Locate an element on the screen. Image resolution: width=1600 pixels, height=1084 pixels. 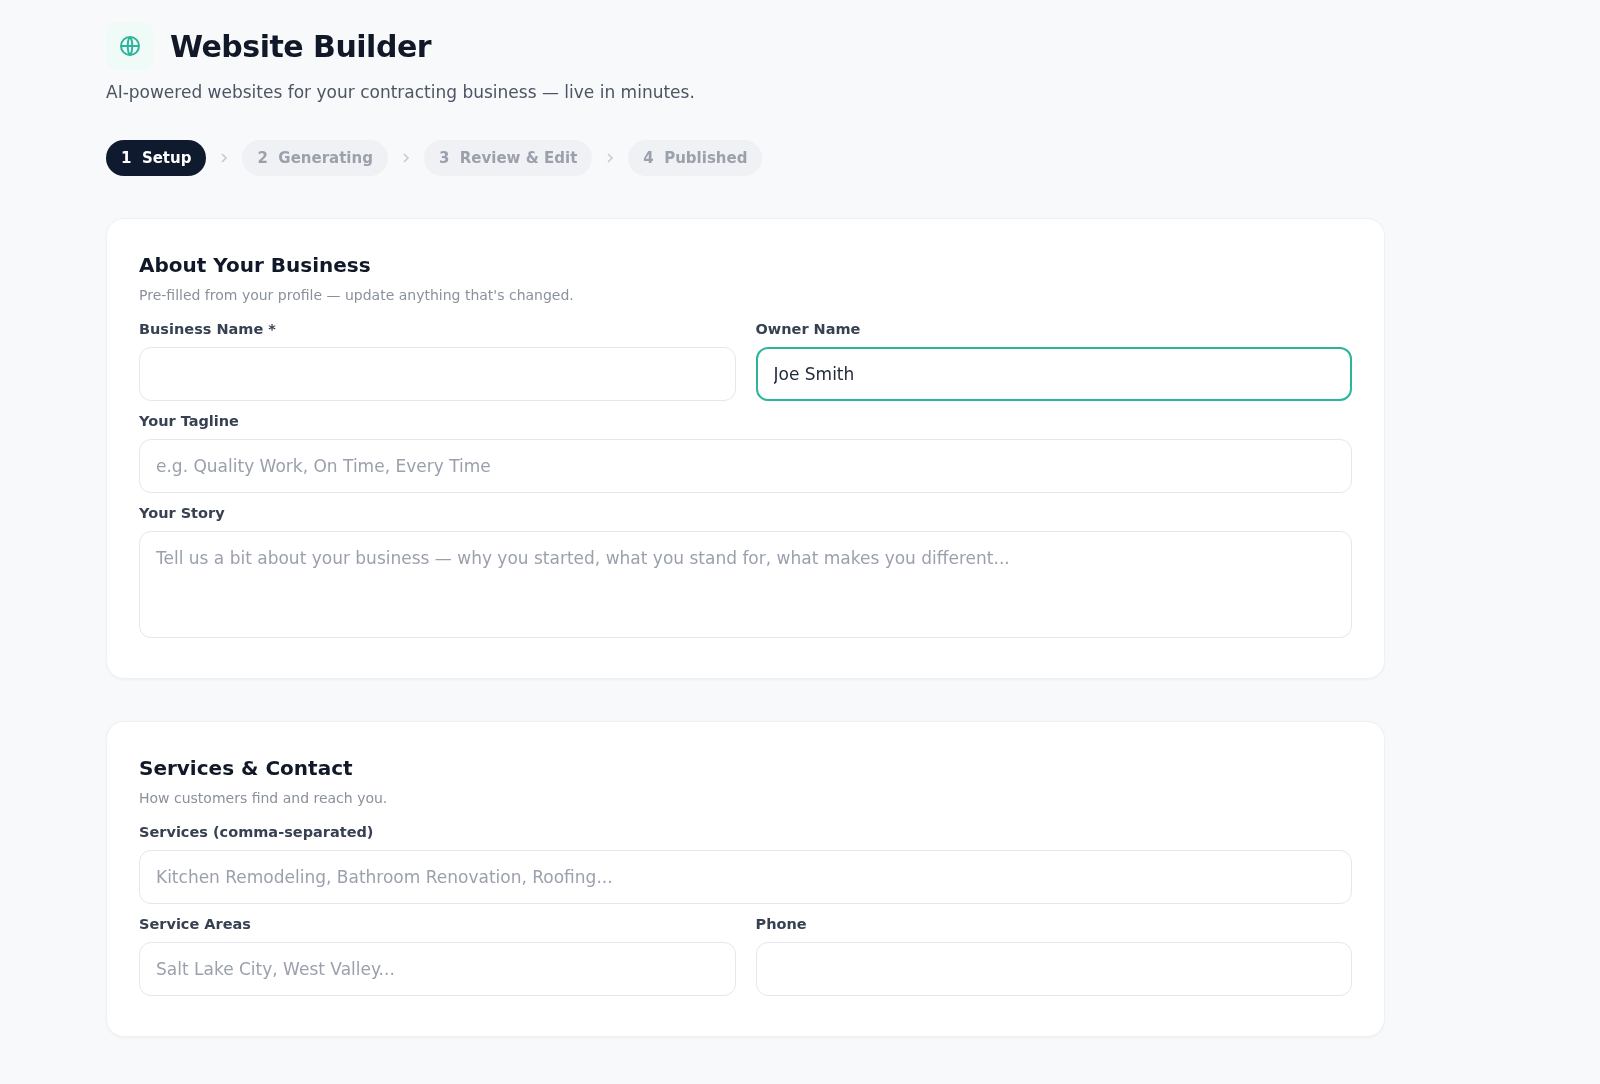
globe-icon is located at coordinates (130, 46).